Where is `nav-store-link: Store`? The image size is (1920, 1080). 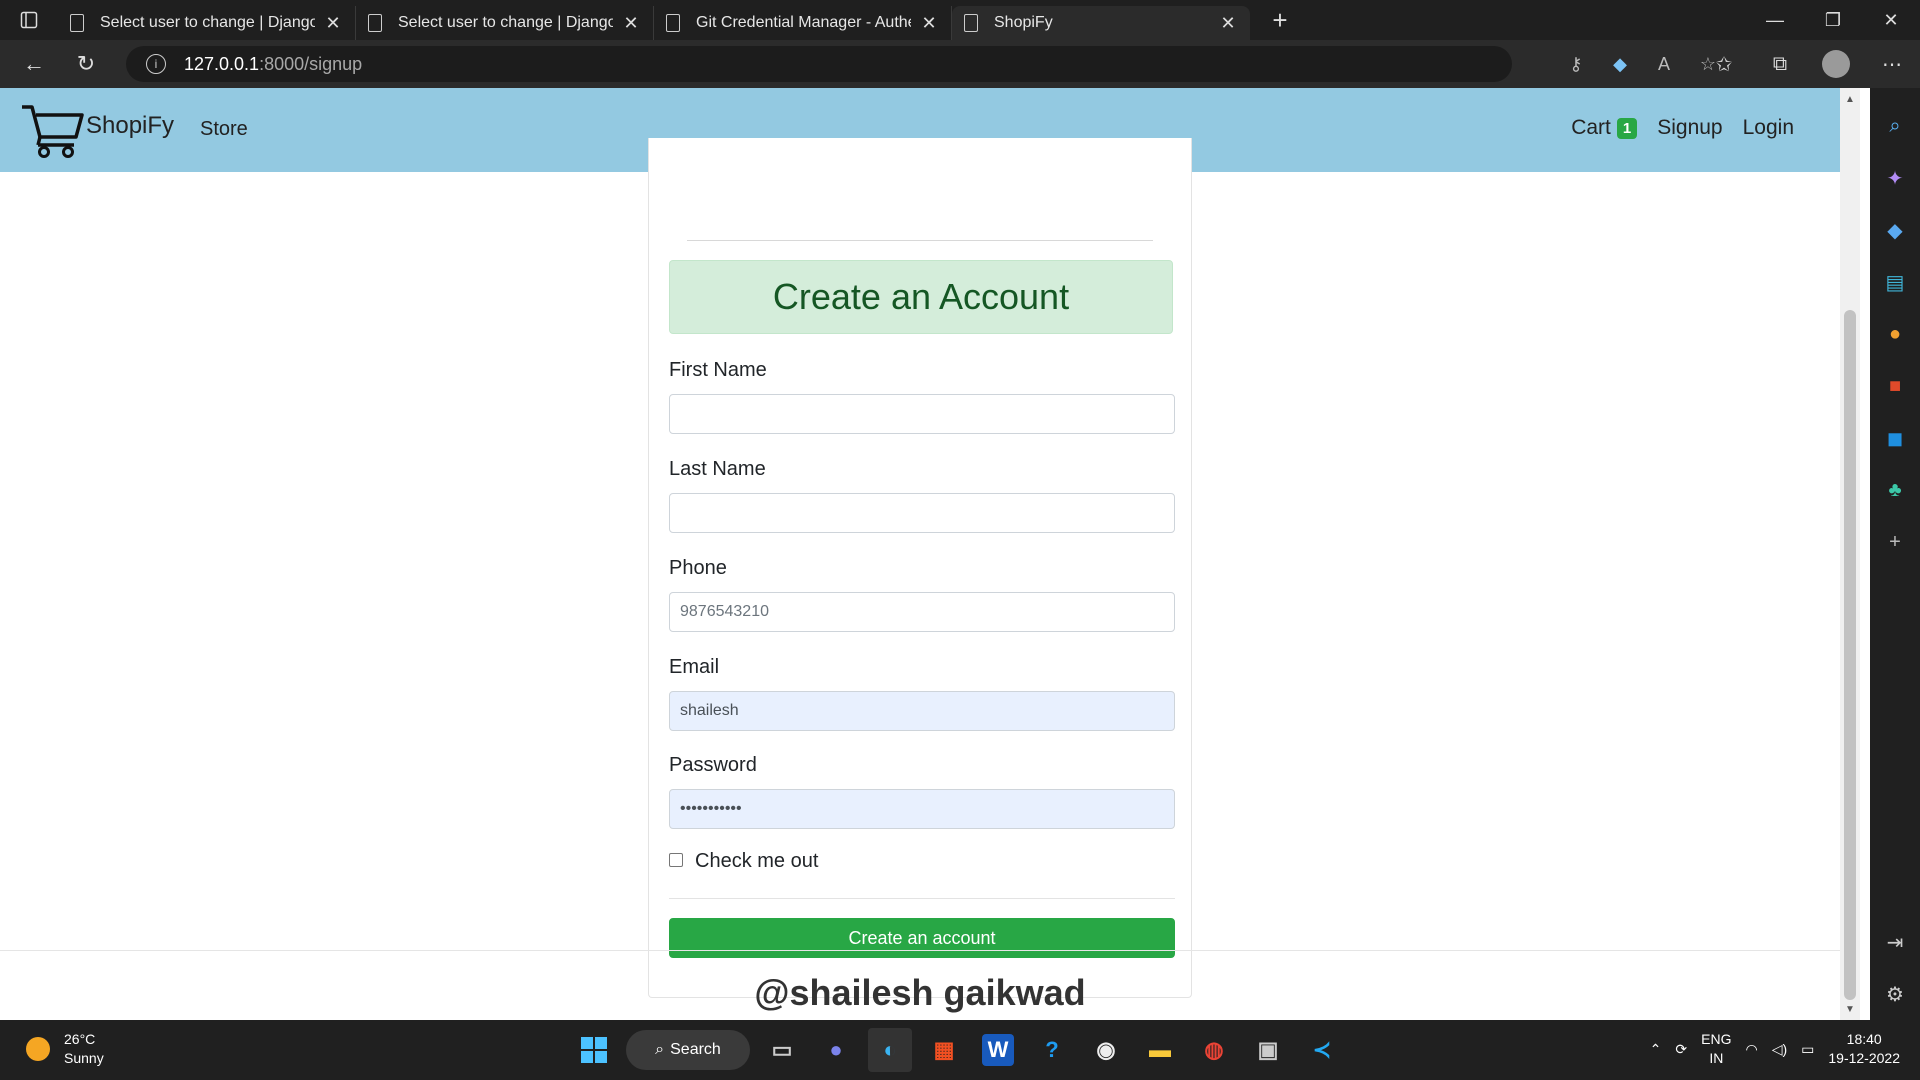
nav-store-link: Store is located at coordinates (224, 129).